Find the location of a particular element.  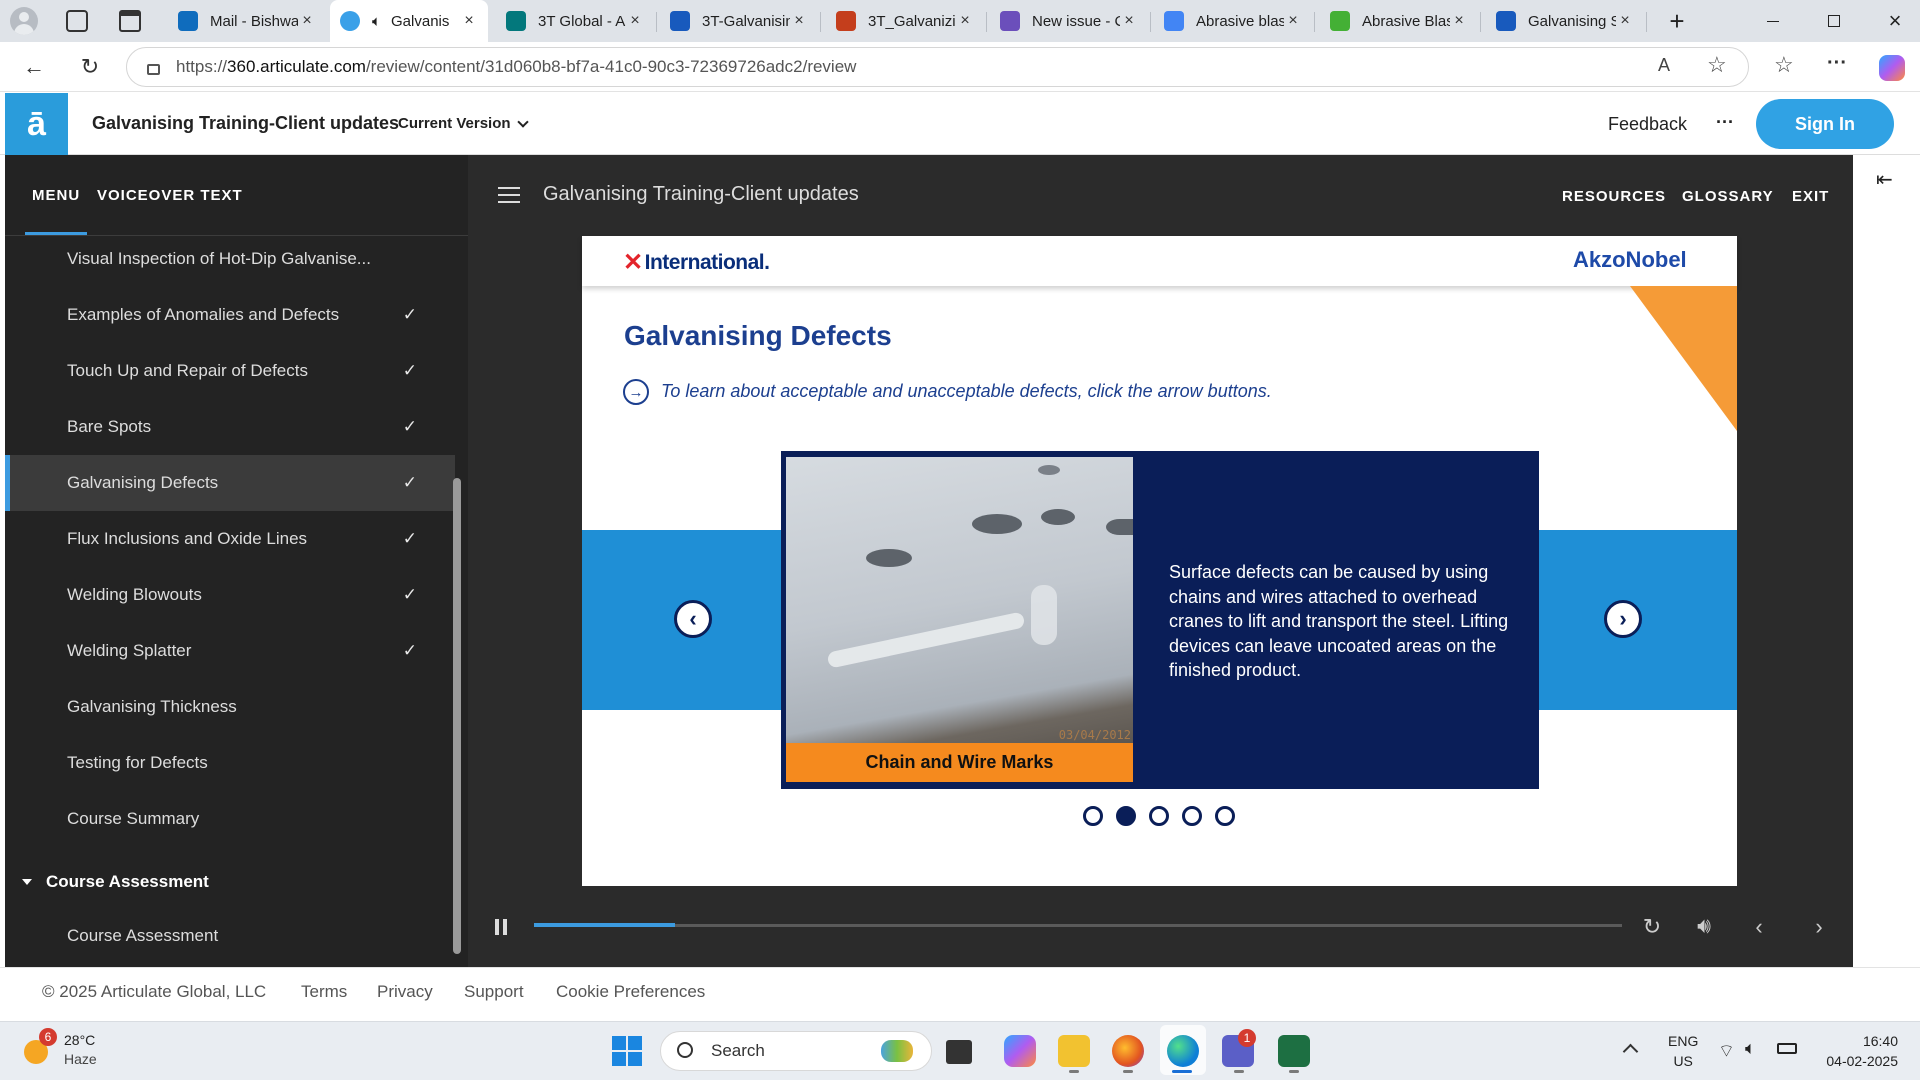

refresh-button: ↻ is located at coordinates (90, 67).